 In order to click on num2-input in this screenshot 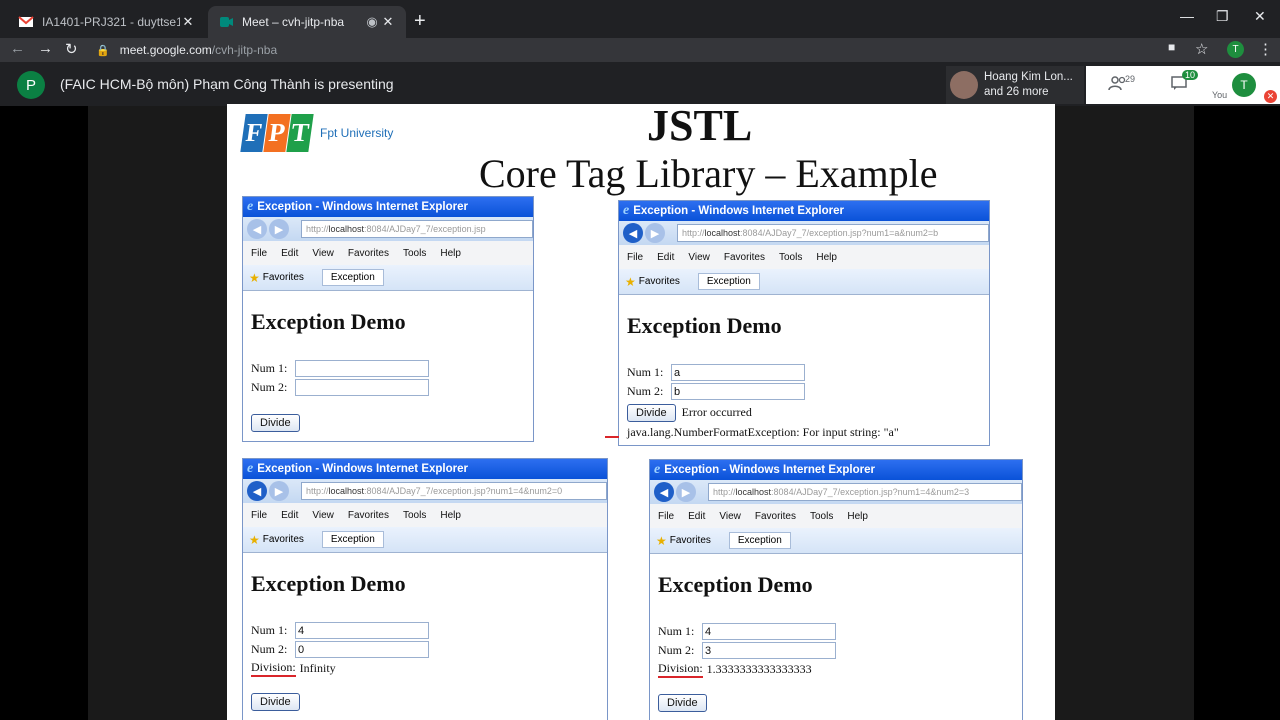, I will do `click(362, 387)`.